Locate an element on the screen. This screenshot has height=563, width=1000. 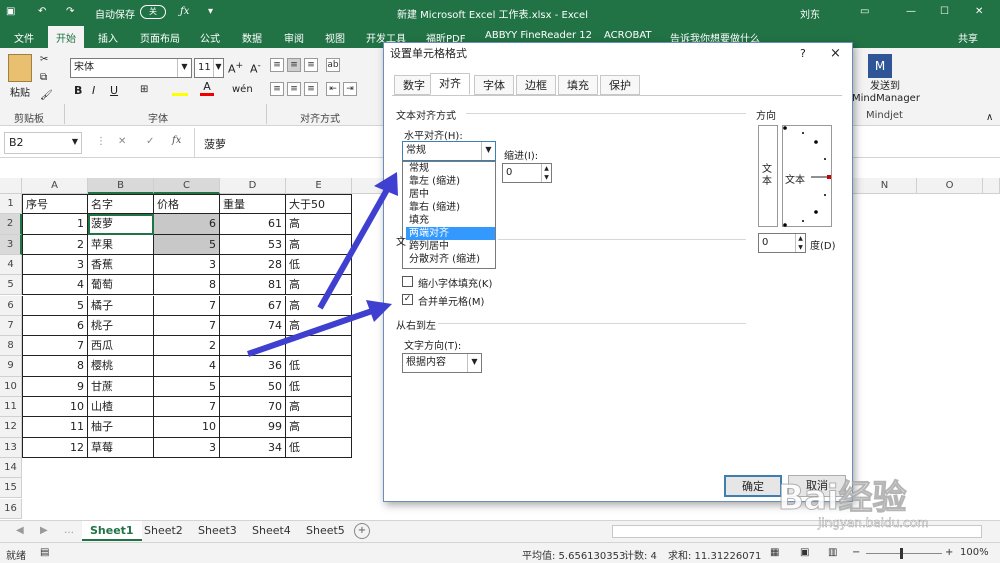
baidu-watermark: Bai经验 jingyan.baidu.com is located at coordinates (883, 510).